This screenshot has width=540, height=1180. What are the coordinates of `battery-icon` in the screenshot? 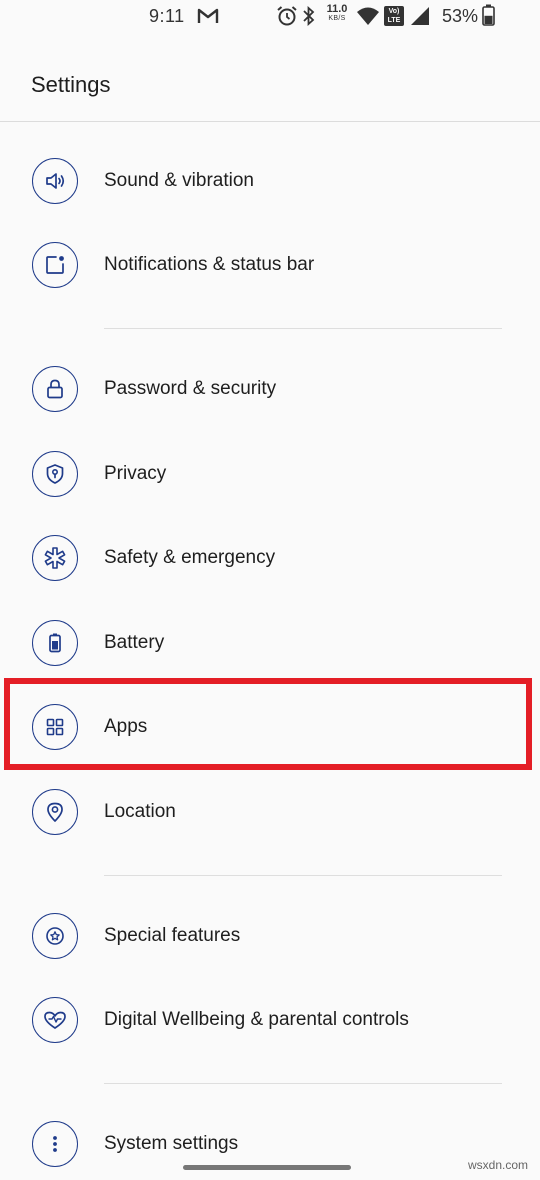 It's located at (55, 643).